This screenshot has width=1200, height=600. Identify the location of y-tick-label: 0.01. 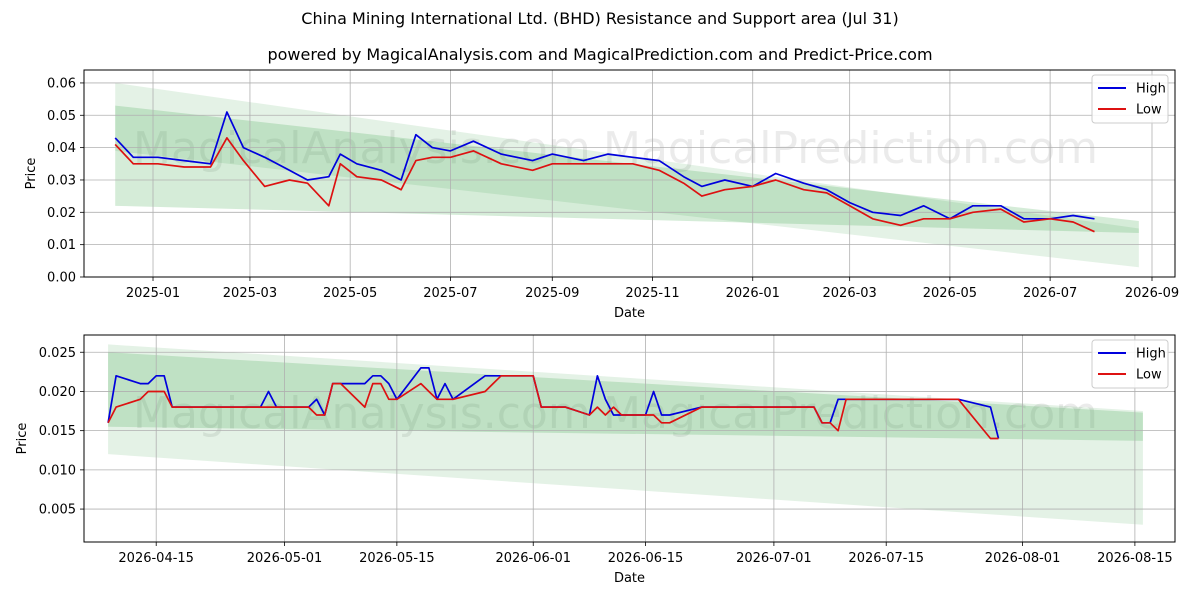
(61, 245).